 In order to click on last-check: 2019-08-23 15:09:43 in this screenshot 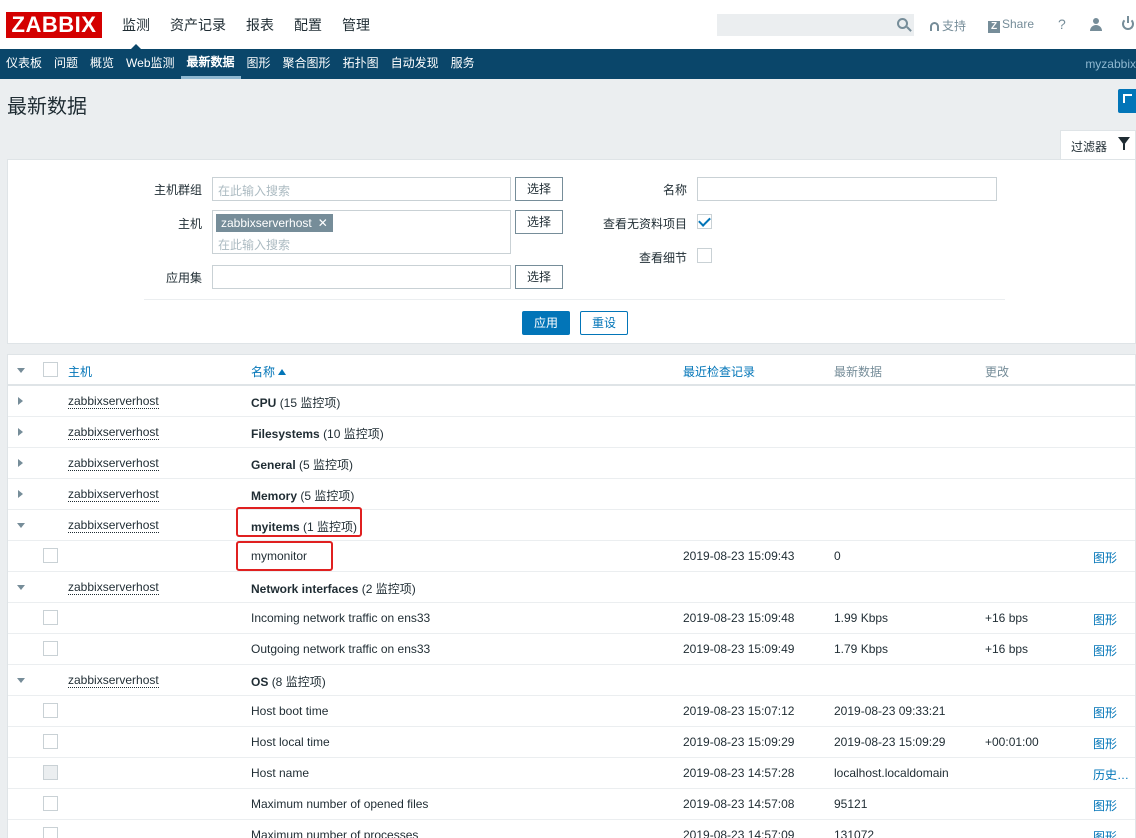, I will do `click(739, 556)`.